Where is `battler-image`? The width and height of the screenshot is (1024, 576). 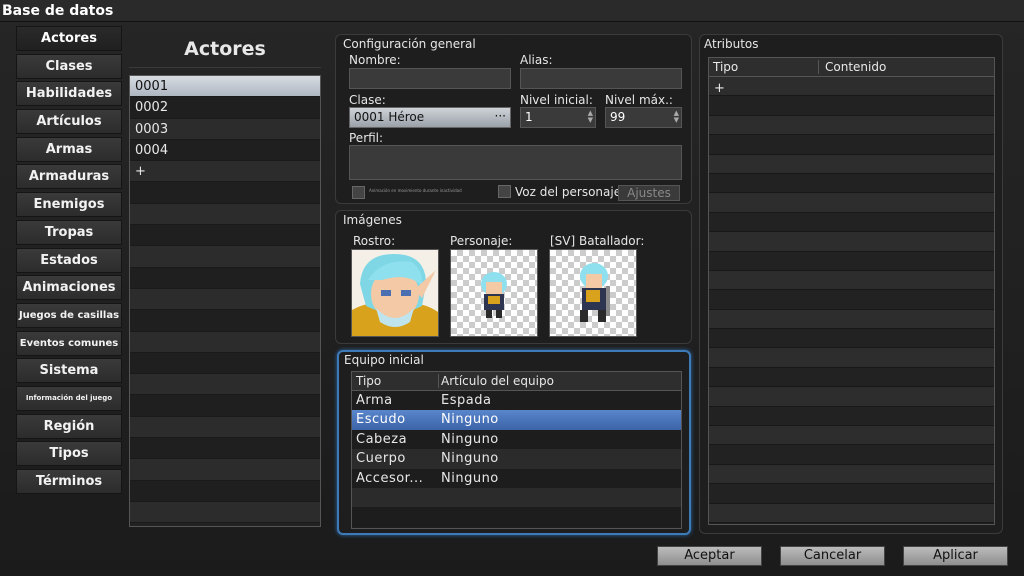 battler-image is located at coordinates (593, 293).